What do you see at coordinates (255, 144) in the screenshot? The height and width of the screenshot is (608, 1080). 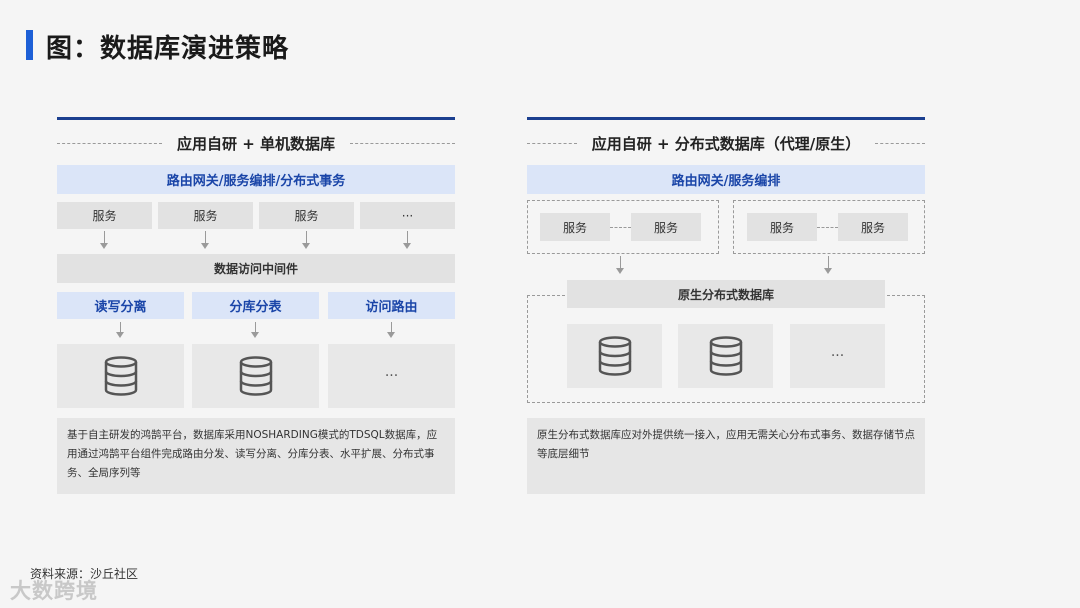 I see `left-panel-heading: 应用自研 + 单机数据库` at bounding box center [255, 144].